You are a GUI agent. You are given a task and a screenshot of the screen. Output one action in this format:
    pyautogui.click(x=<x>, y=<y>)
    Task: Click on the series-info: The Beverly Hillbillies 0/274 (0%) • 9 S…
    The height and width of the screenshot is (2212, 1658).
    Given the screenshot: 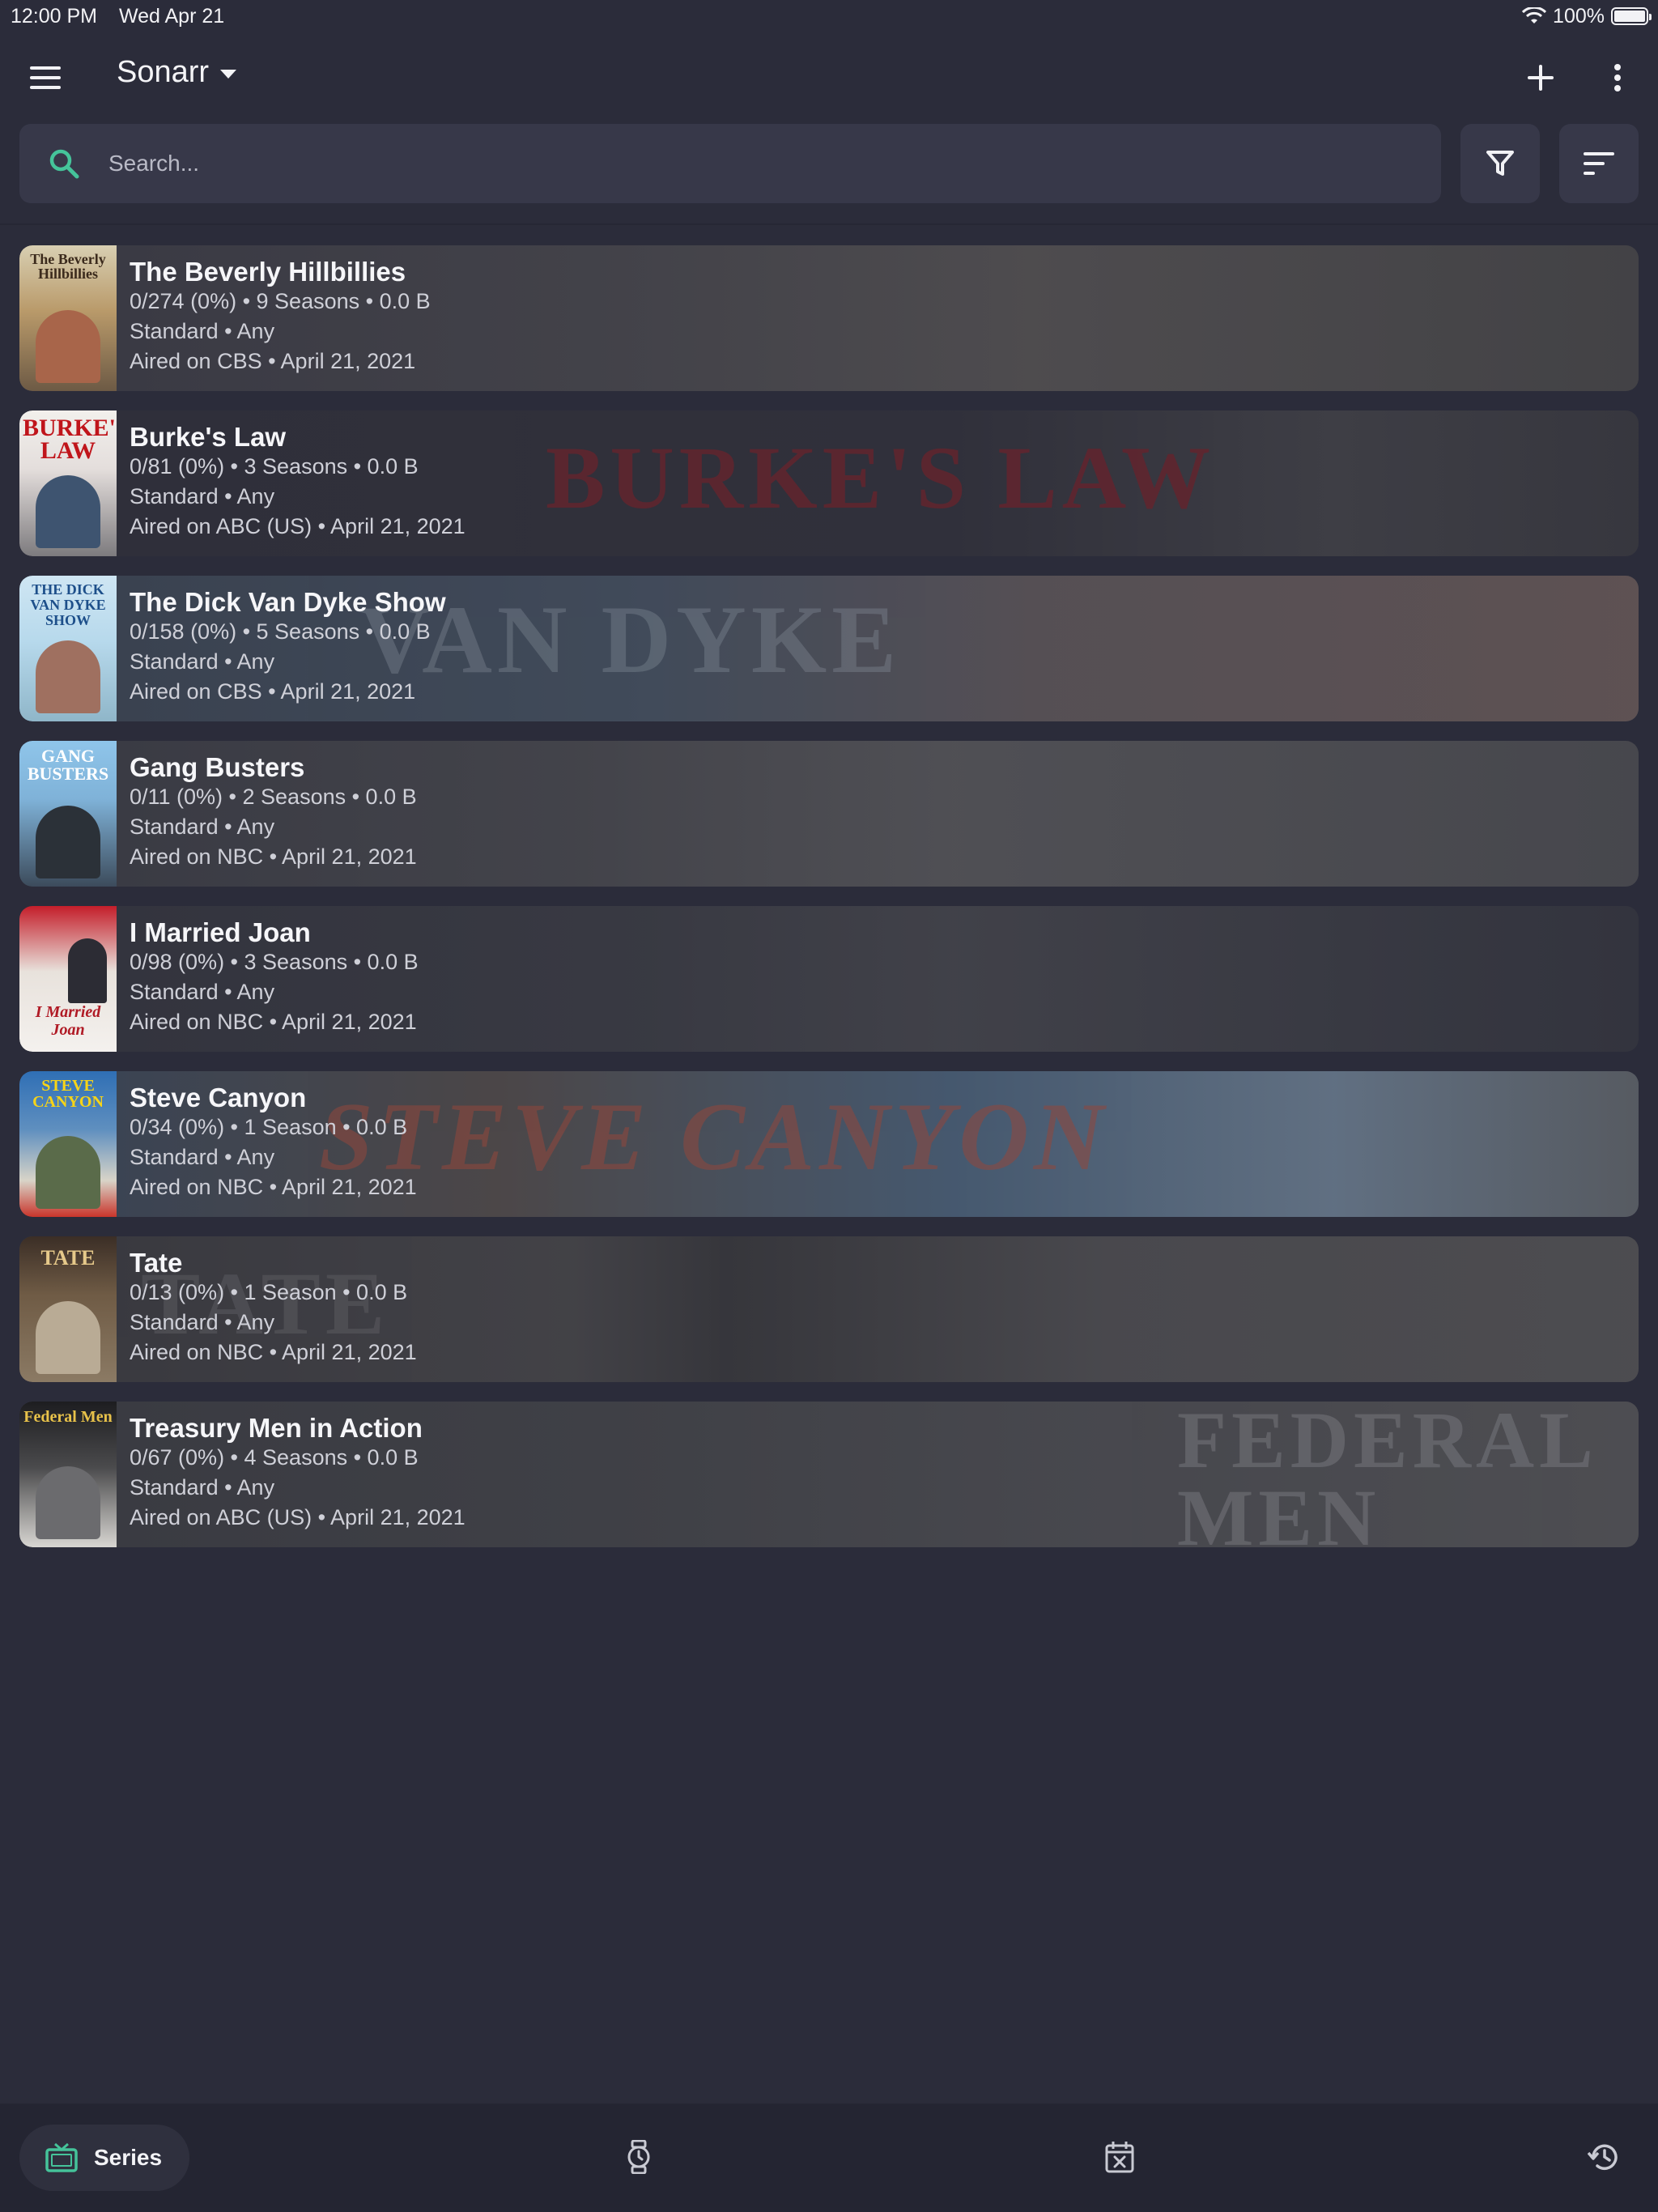 What is the action you would take?
    pyautogui.click(x=274, y=318)
    